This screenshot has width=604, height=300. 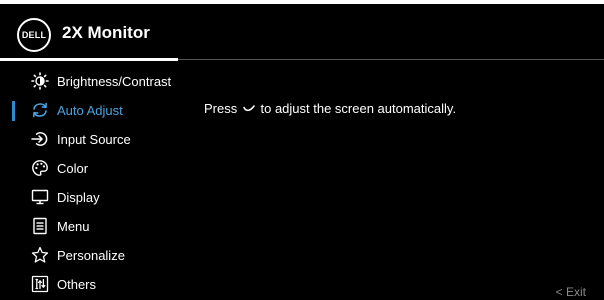 What do you see at coordinates (94, 139) in the screenshot?
I see `menu-item-label: Input Source` at bounding box center [94, 139].